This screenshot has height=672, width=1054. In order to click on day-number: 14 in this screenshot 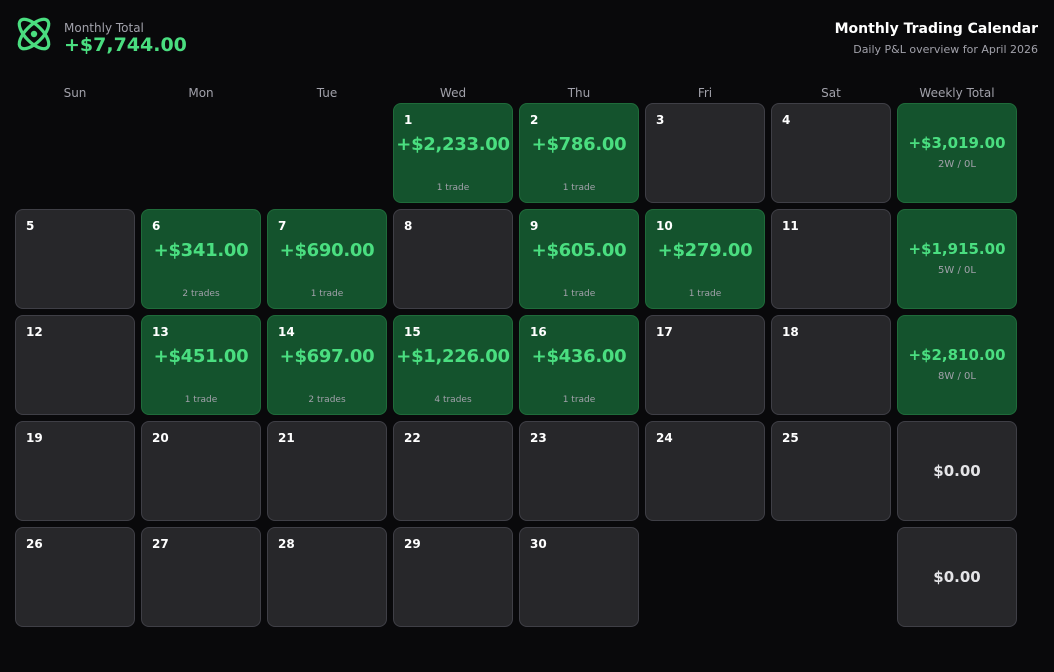, I will do `click(286, 332)`.